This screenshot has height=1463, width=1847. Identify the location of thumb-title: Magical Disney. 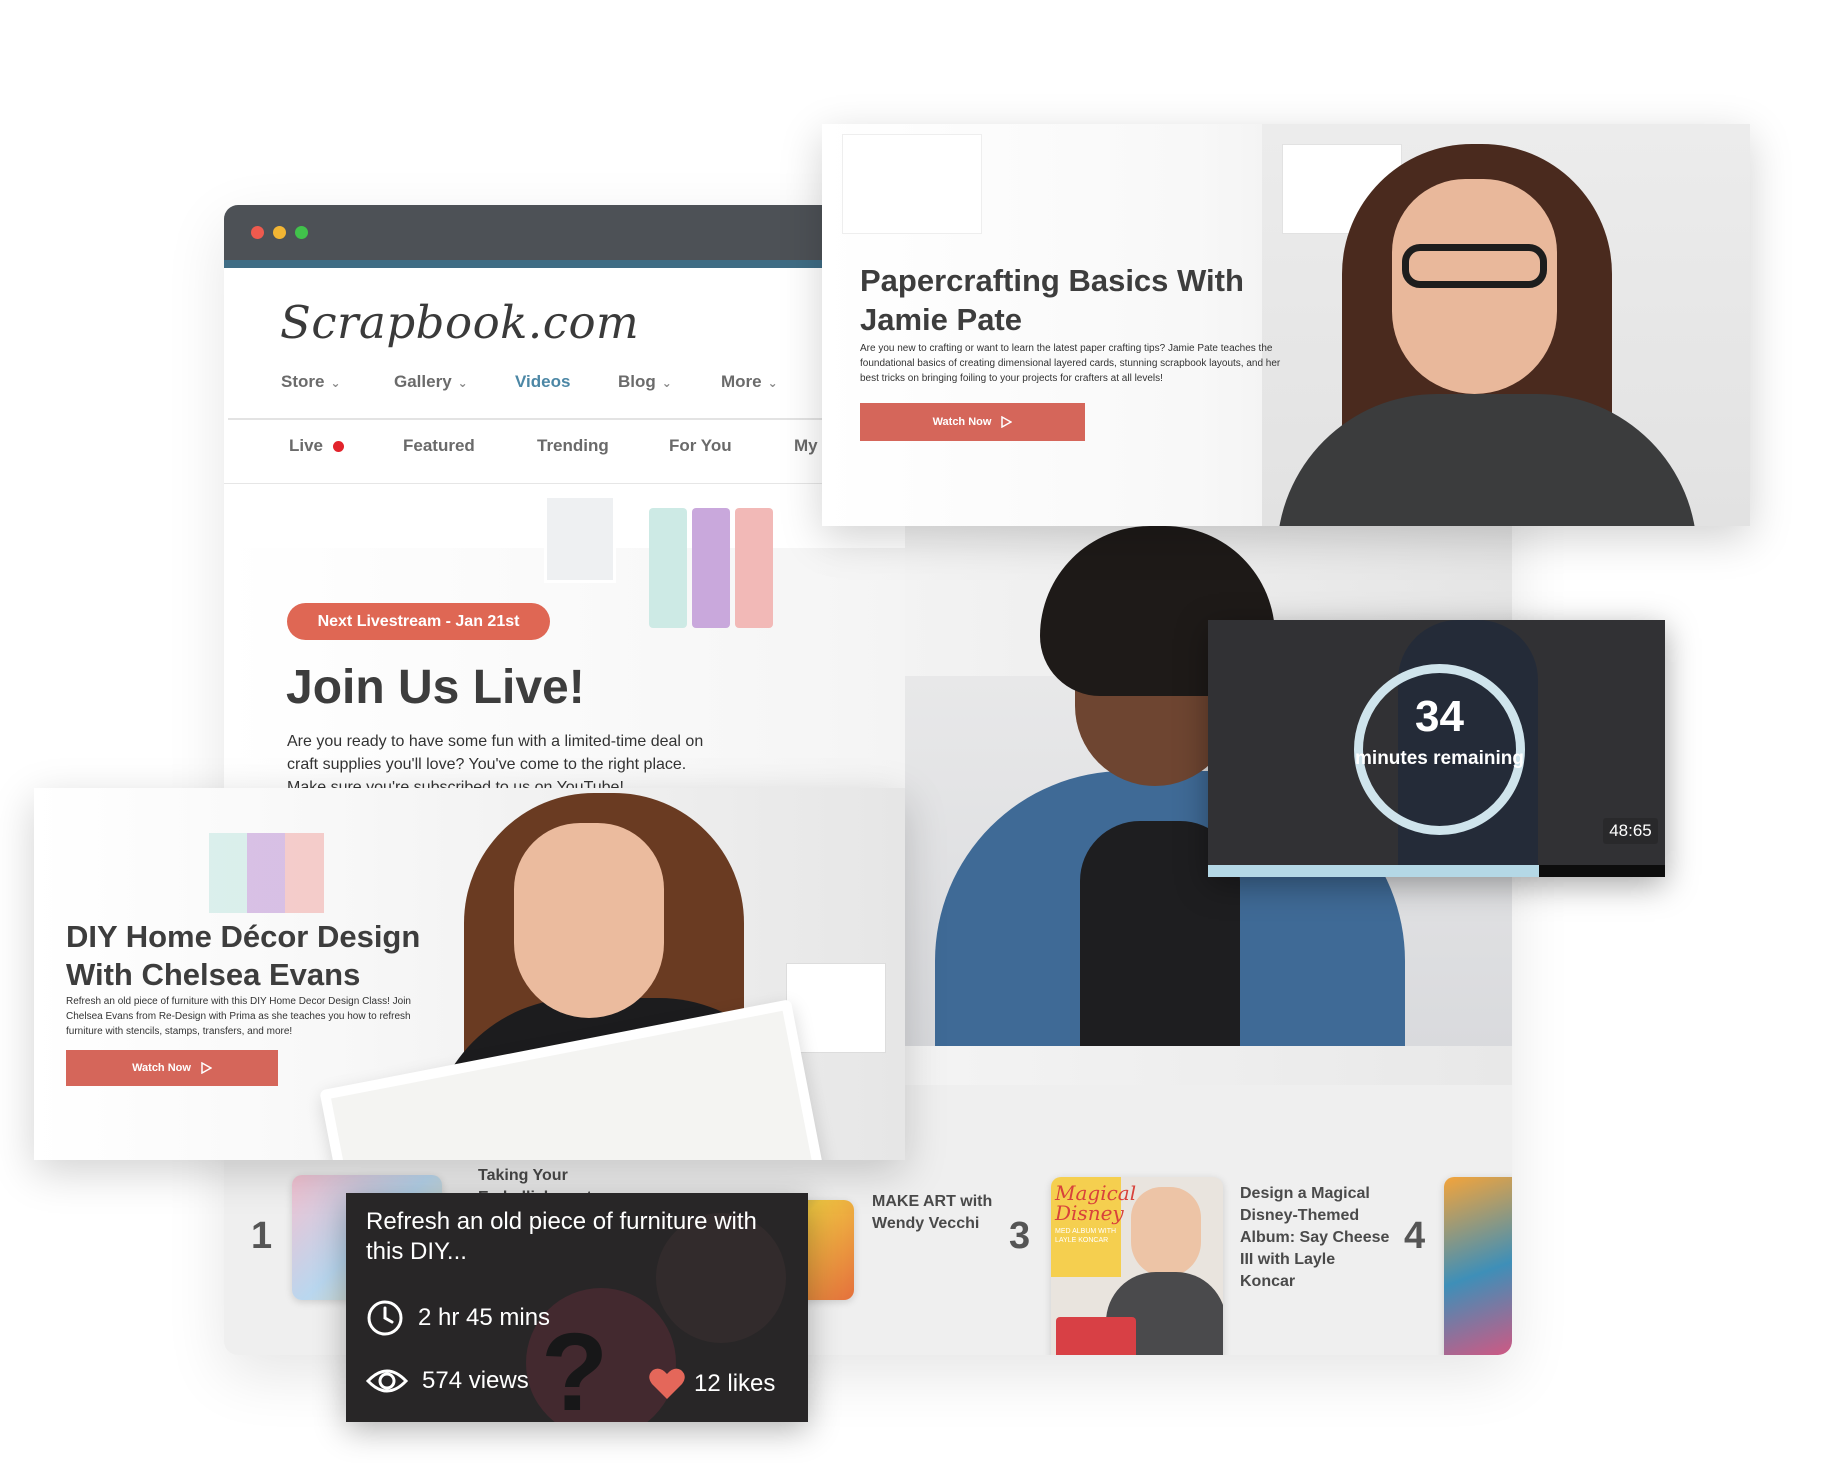
(1096, 1203).